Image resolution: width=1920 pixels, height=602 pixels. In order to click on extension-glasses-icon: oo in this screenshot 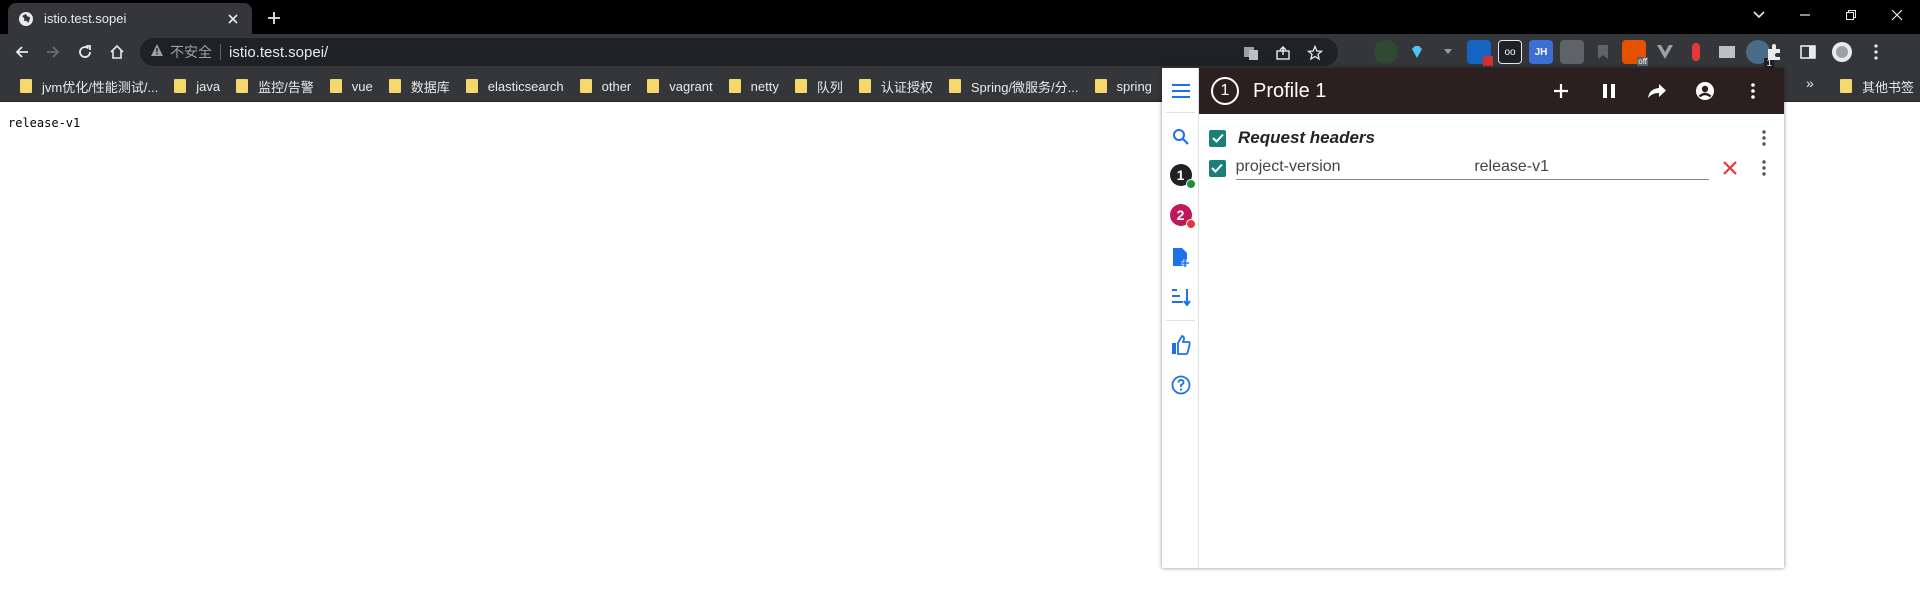, I will do `click(1510, 52)`.